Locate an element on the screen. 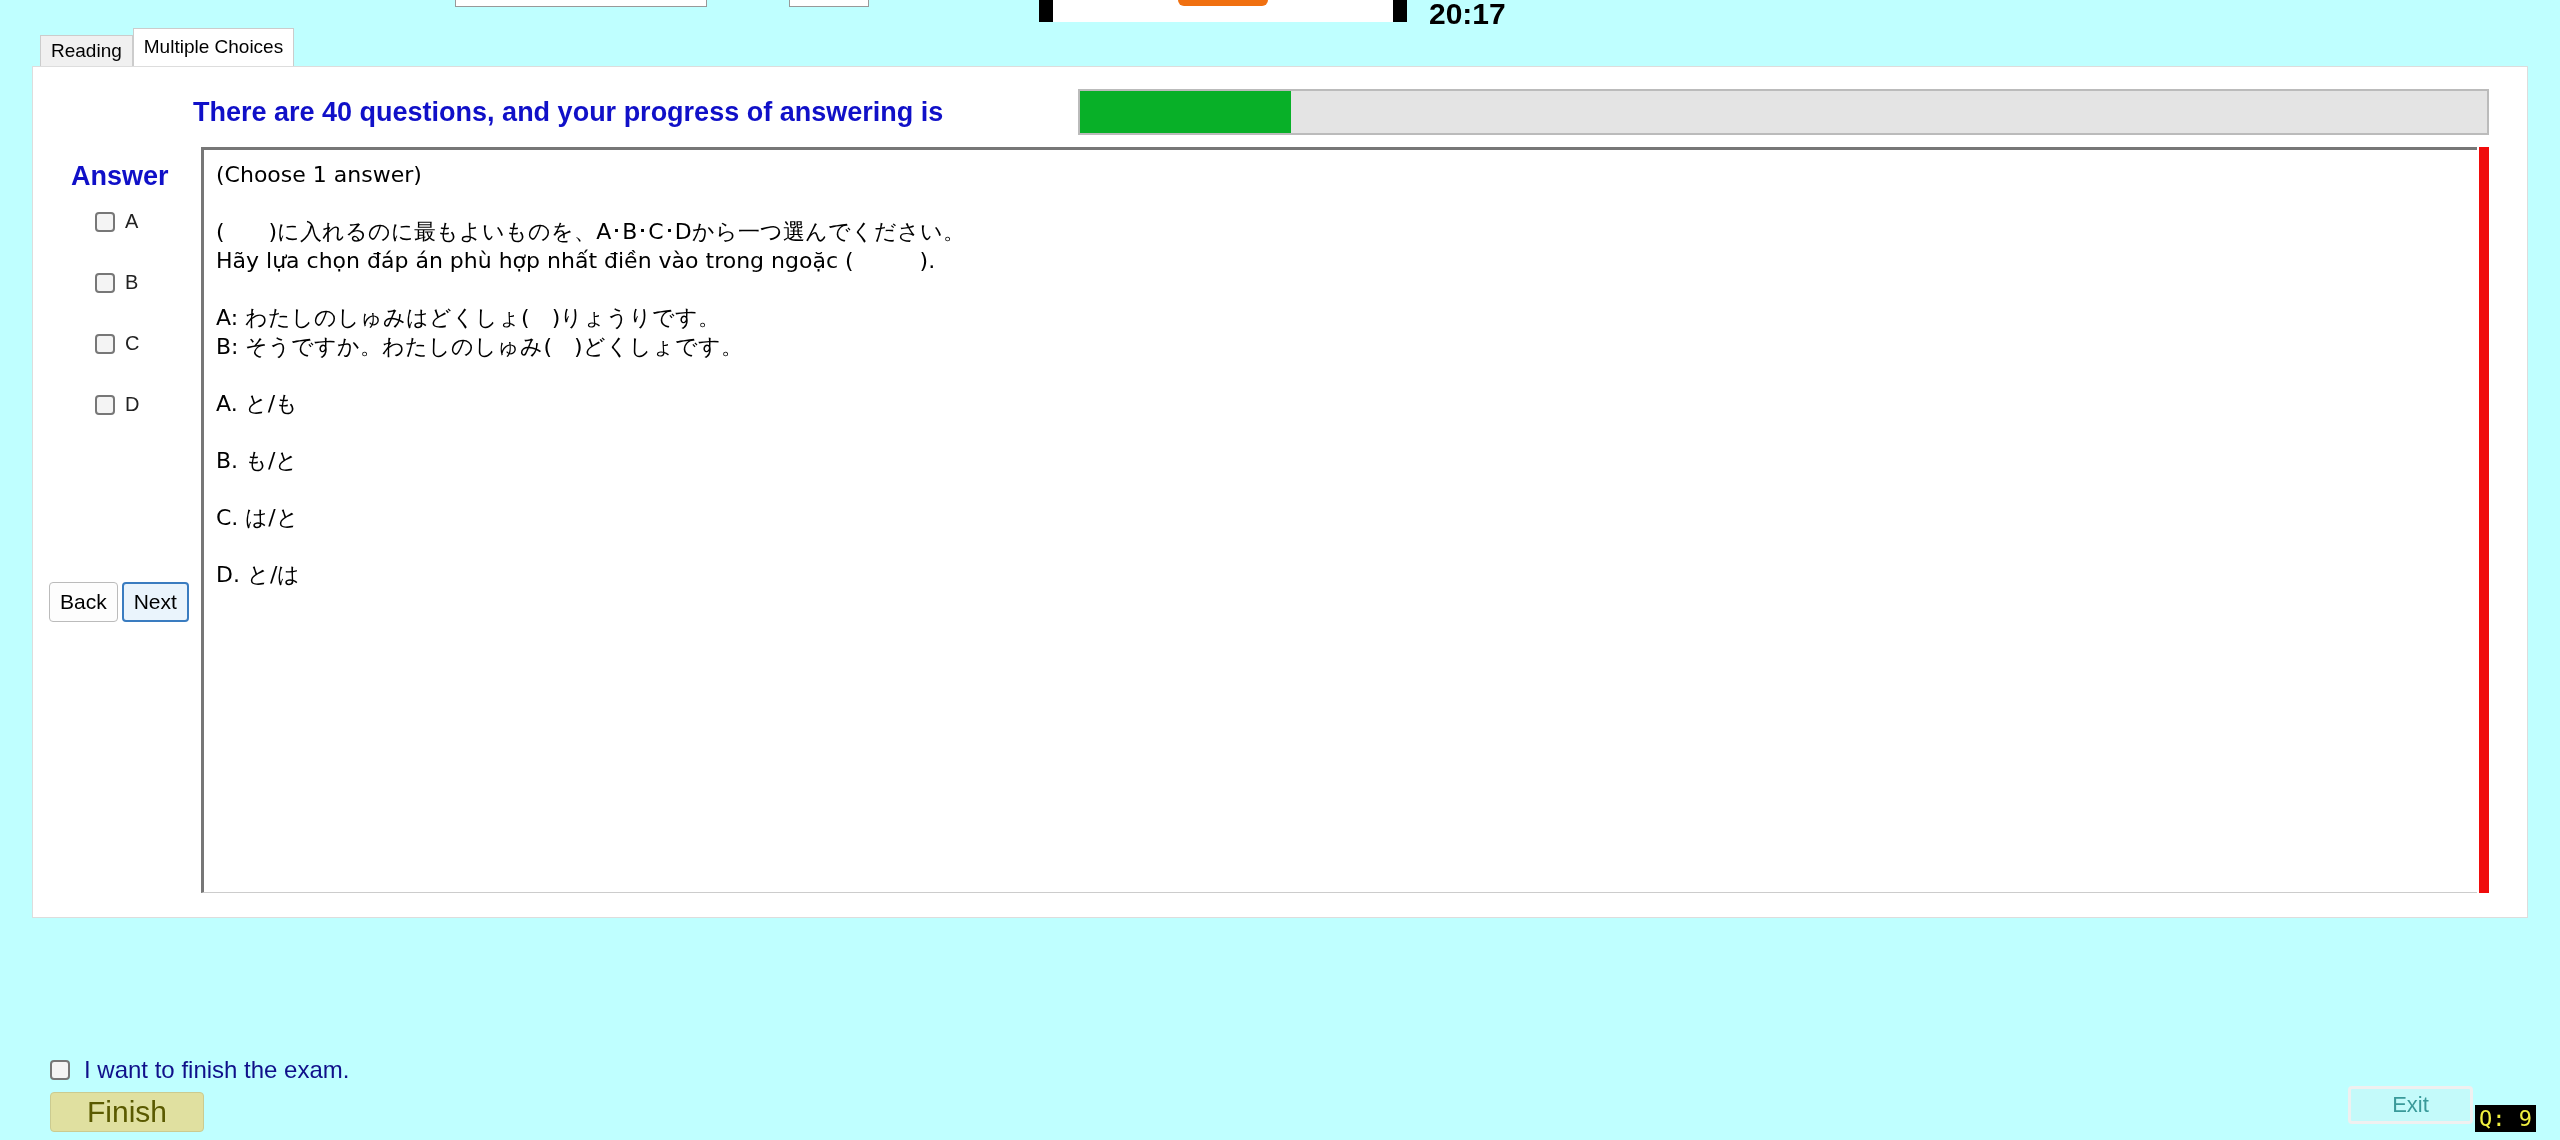  question-text: C. は/と is located at coordinates (258, 518).